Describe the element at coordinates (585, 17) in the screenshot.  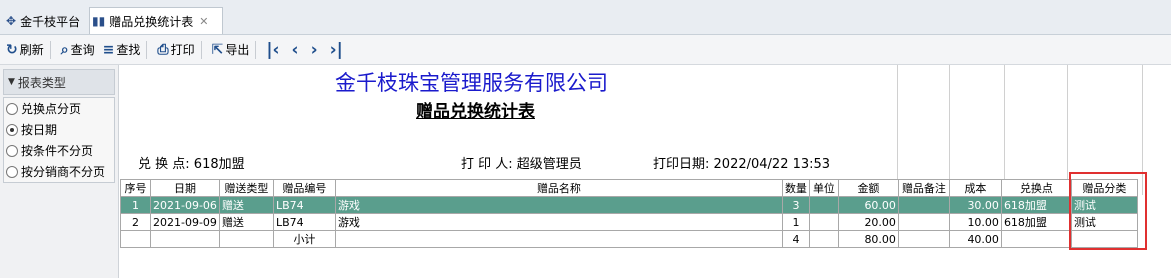
I see `tab-bar: ✥ 金千枝平台 ▮▮ 赠品兑换统计表 ✕` at that location.